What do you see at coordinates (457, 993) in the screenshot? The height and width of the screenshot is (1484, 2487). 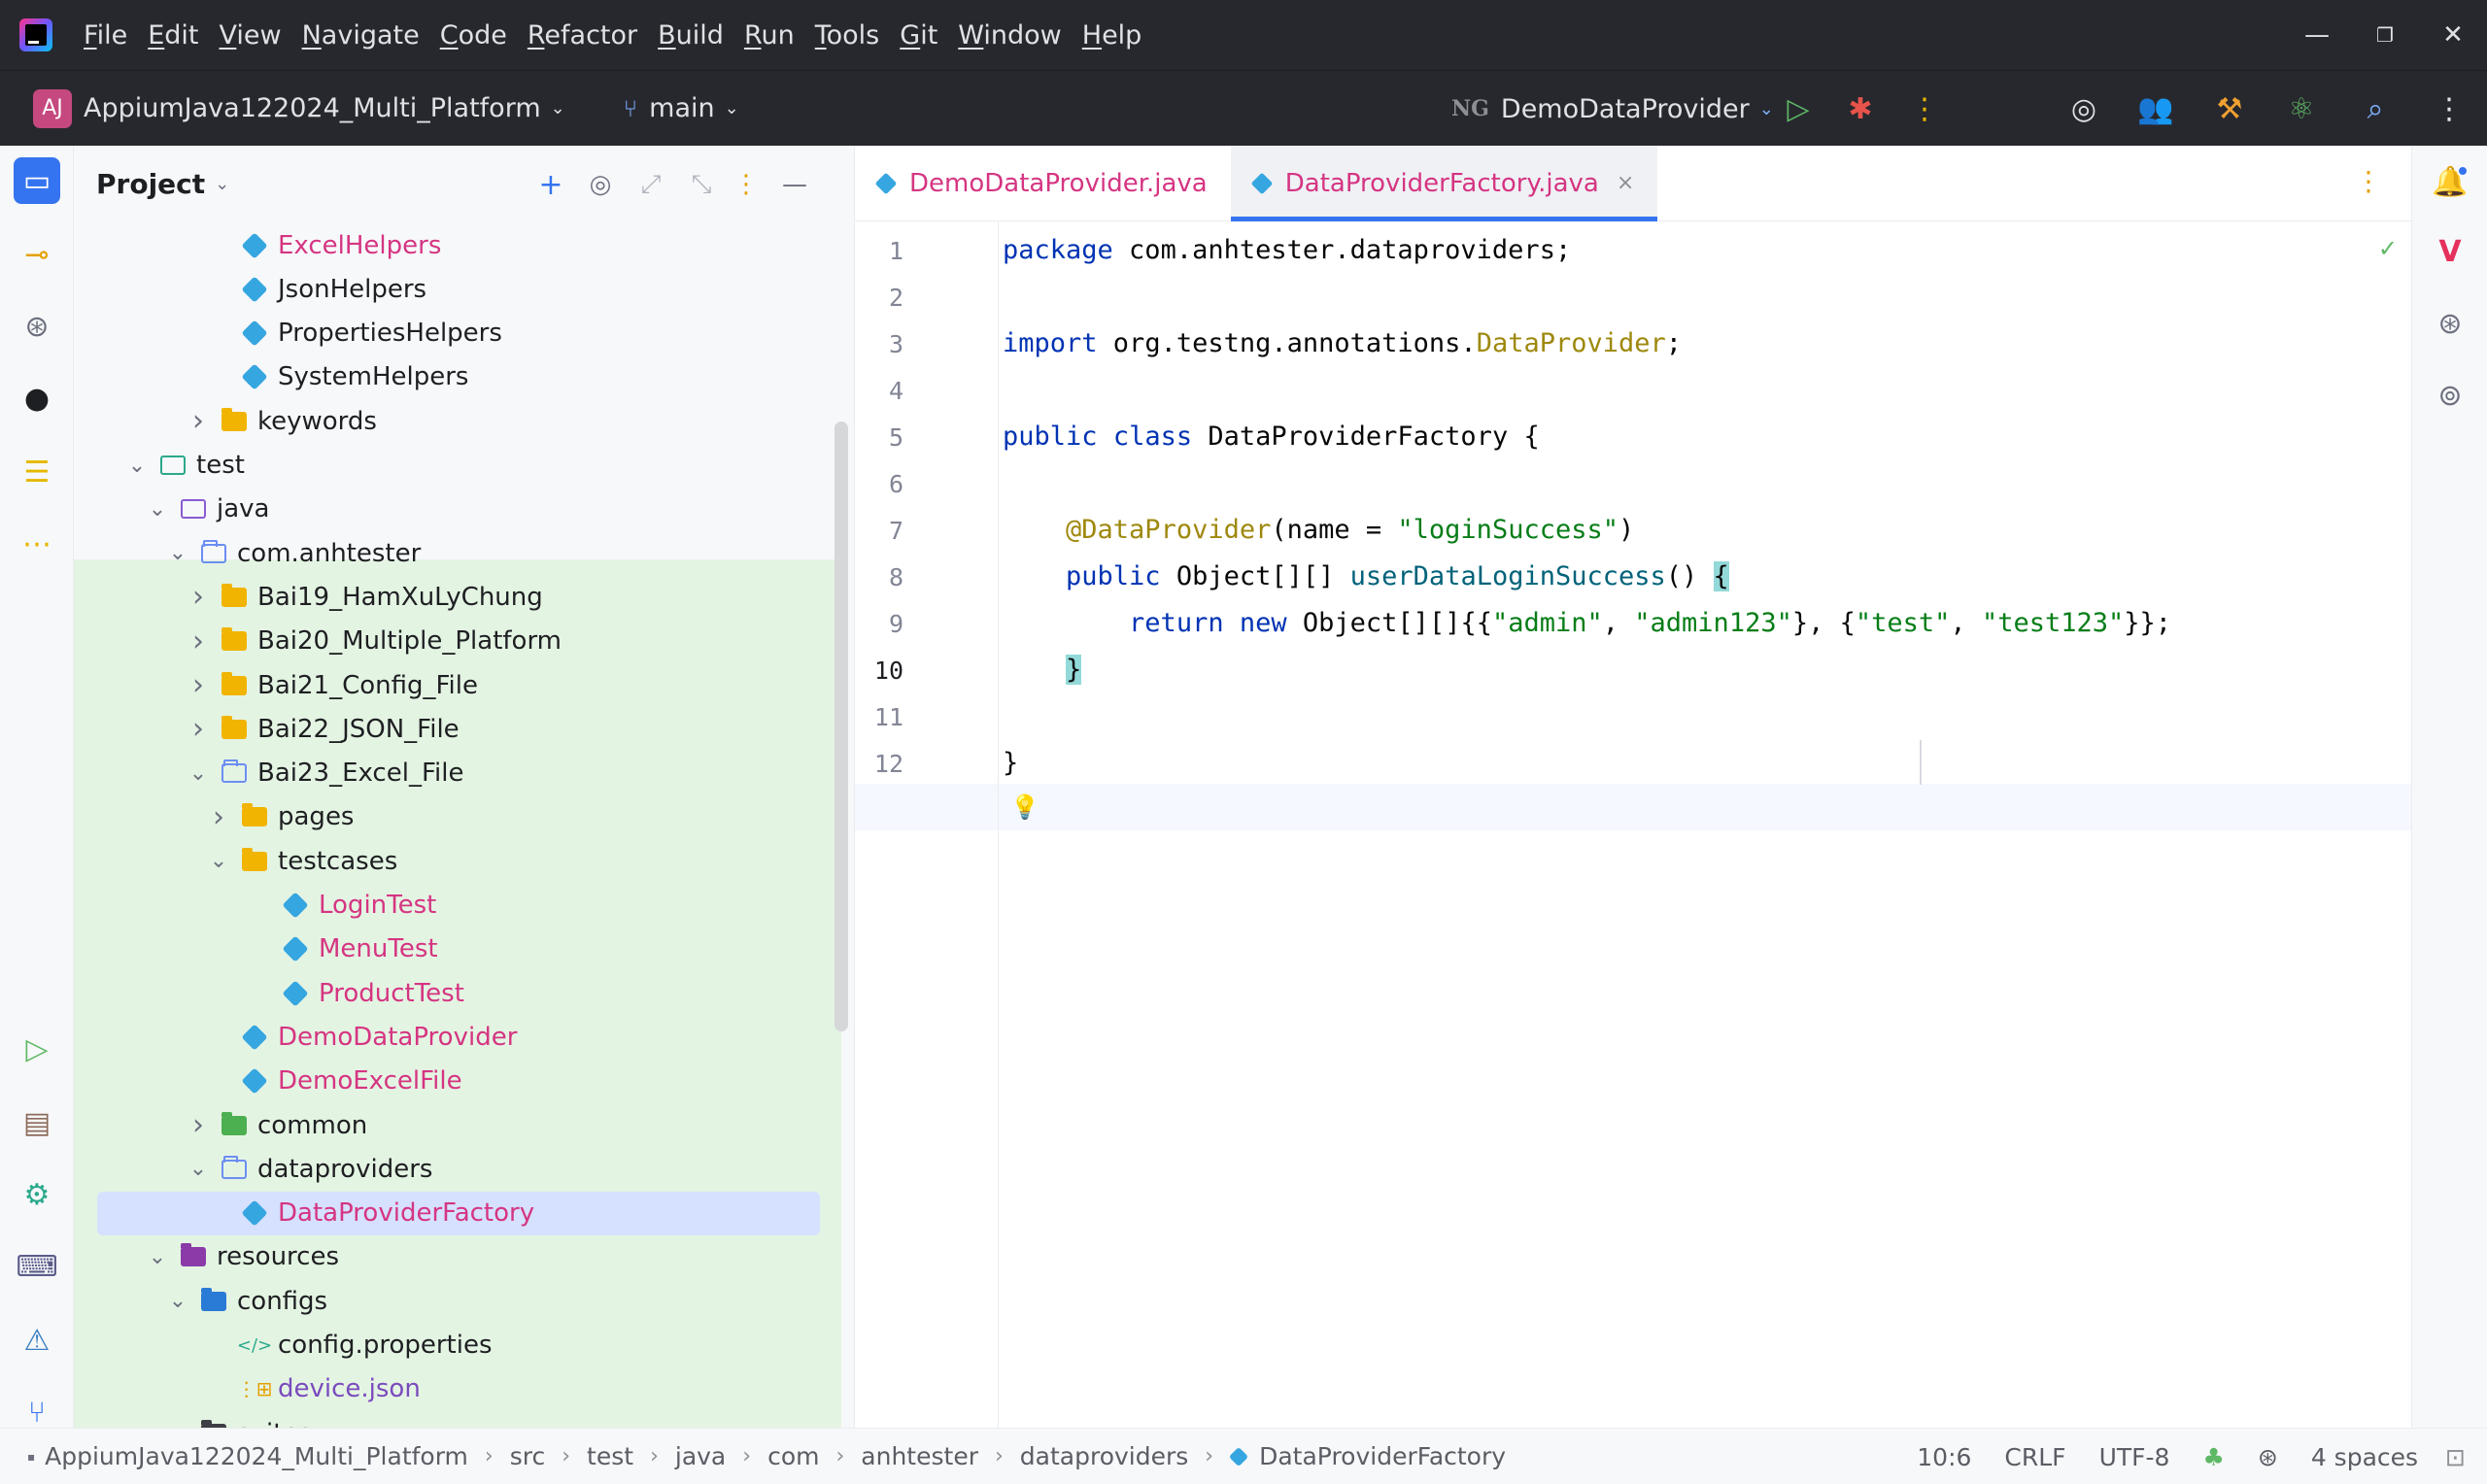 I see `tree-item: ProductTest` at bounding box center [457, 993].